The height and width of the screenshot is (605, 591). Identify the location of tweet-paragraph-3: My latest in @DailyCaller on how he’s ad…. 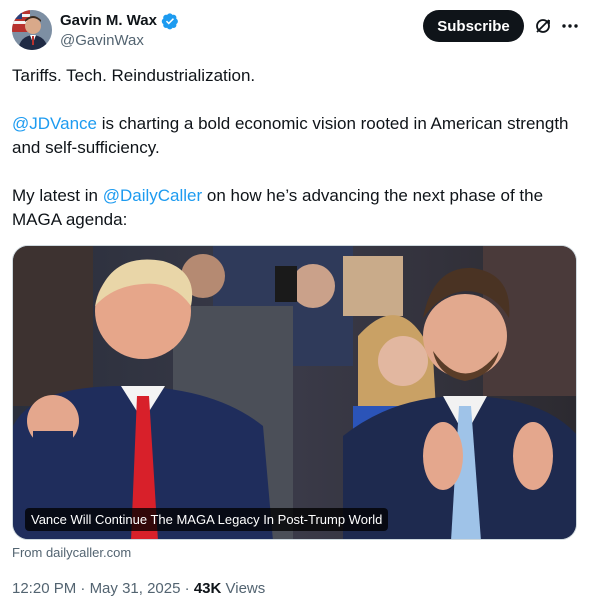
(292, 208).